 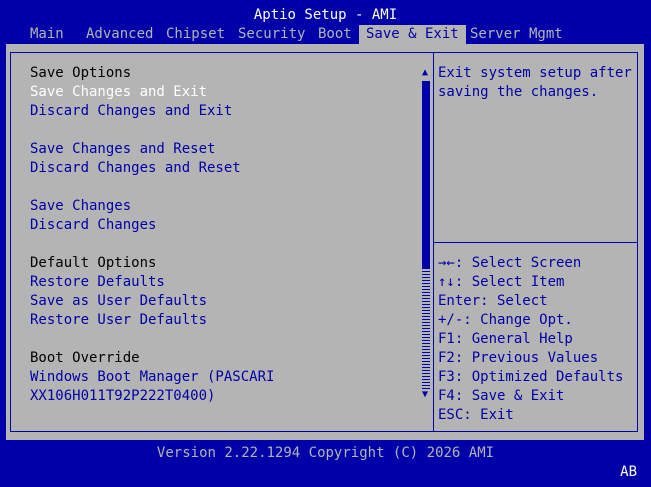 What do you see at coordinates (510, 263) in the screenshot?
I see `key-hint-select-screen: →←: Select Screen` at bounding box center [510, 263].